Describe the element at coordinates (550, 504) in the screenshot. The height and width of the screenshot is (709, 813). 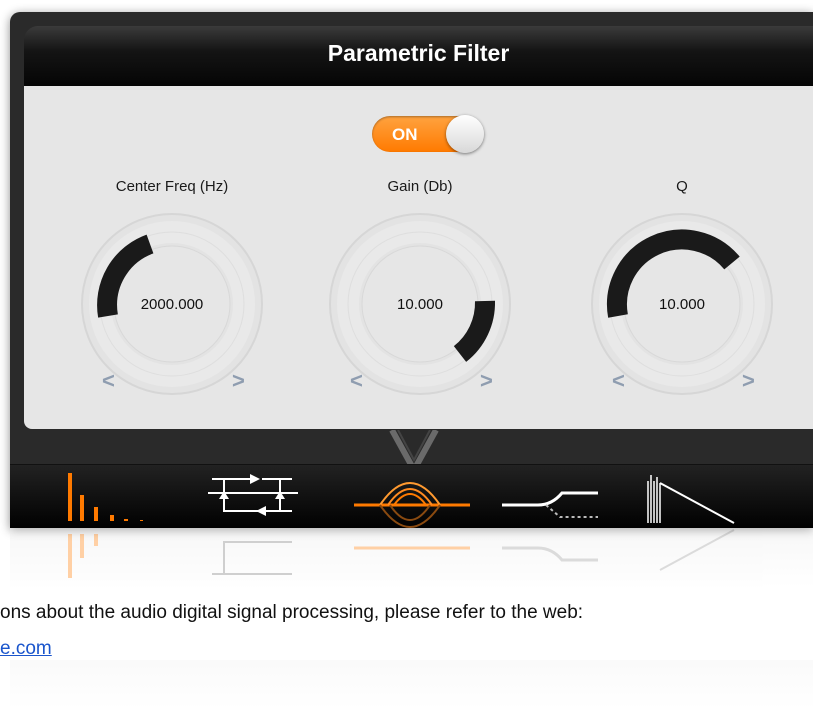
I see `shelf-filter-icon` at that location.